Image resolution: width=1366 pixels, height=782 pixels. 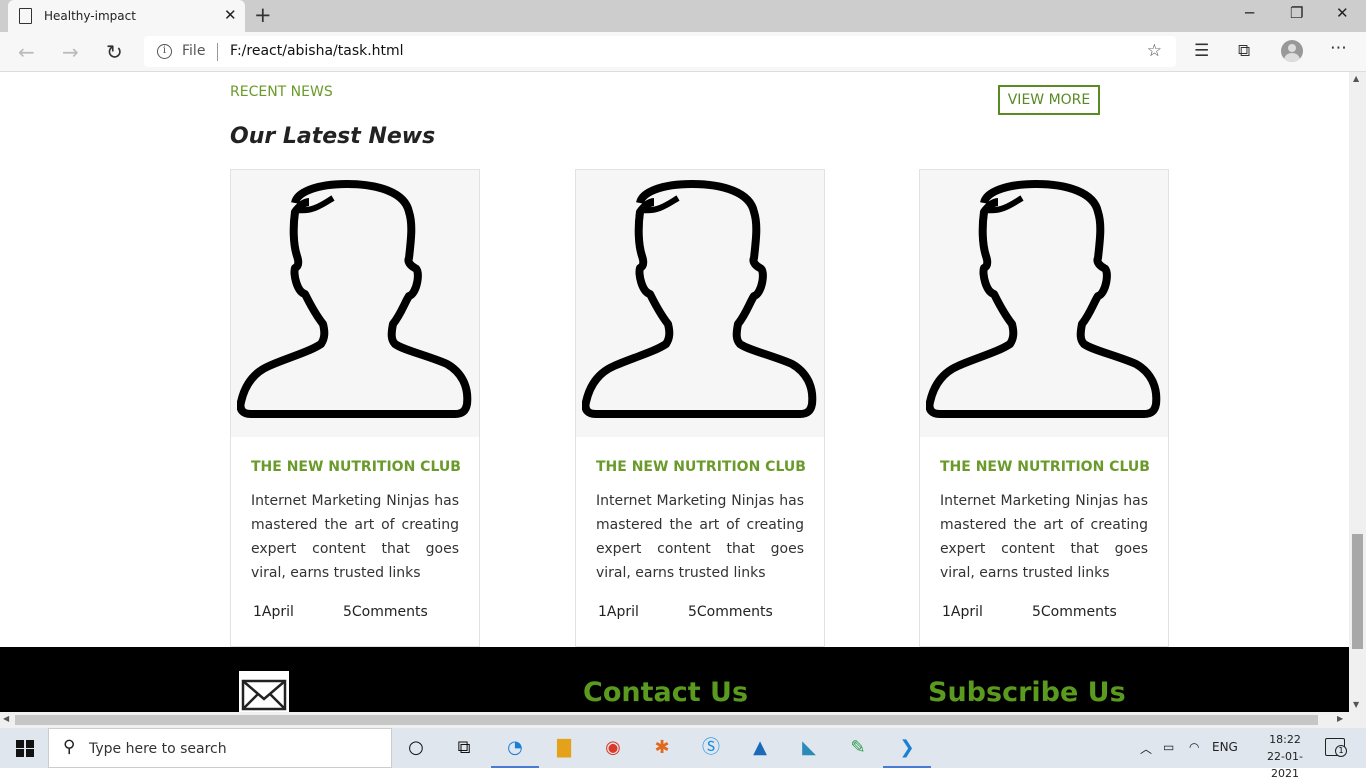 I want to click on notification-icon: 1, so click(x=1336, y=747).